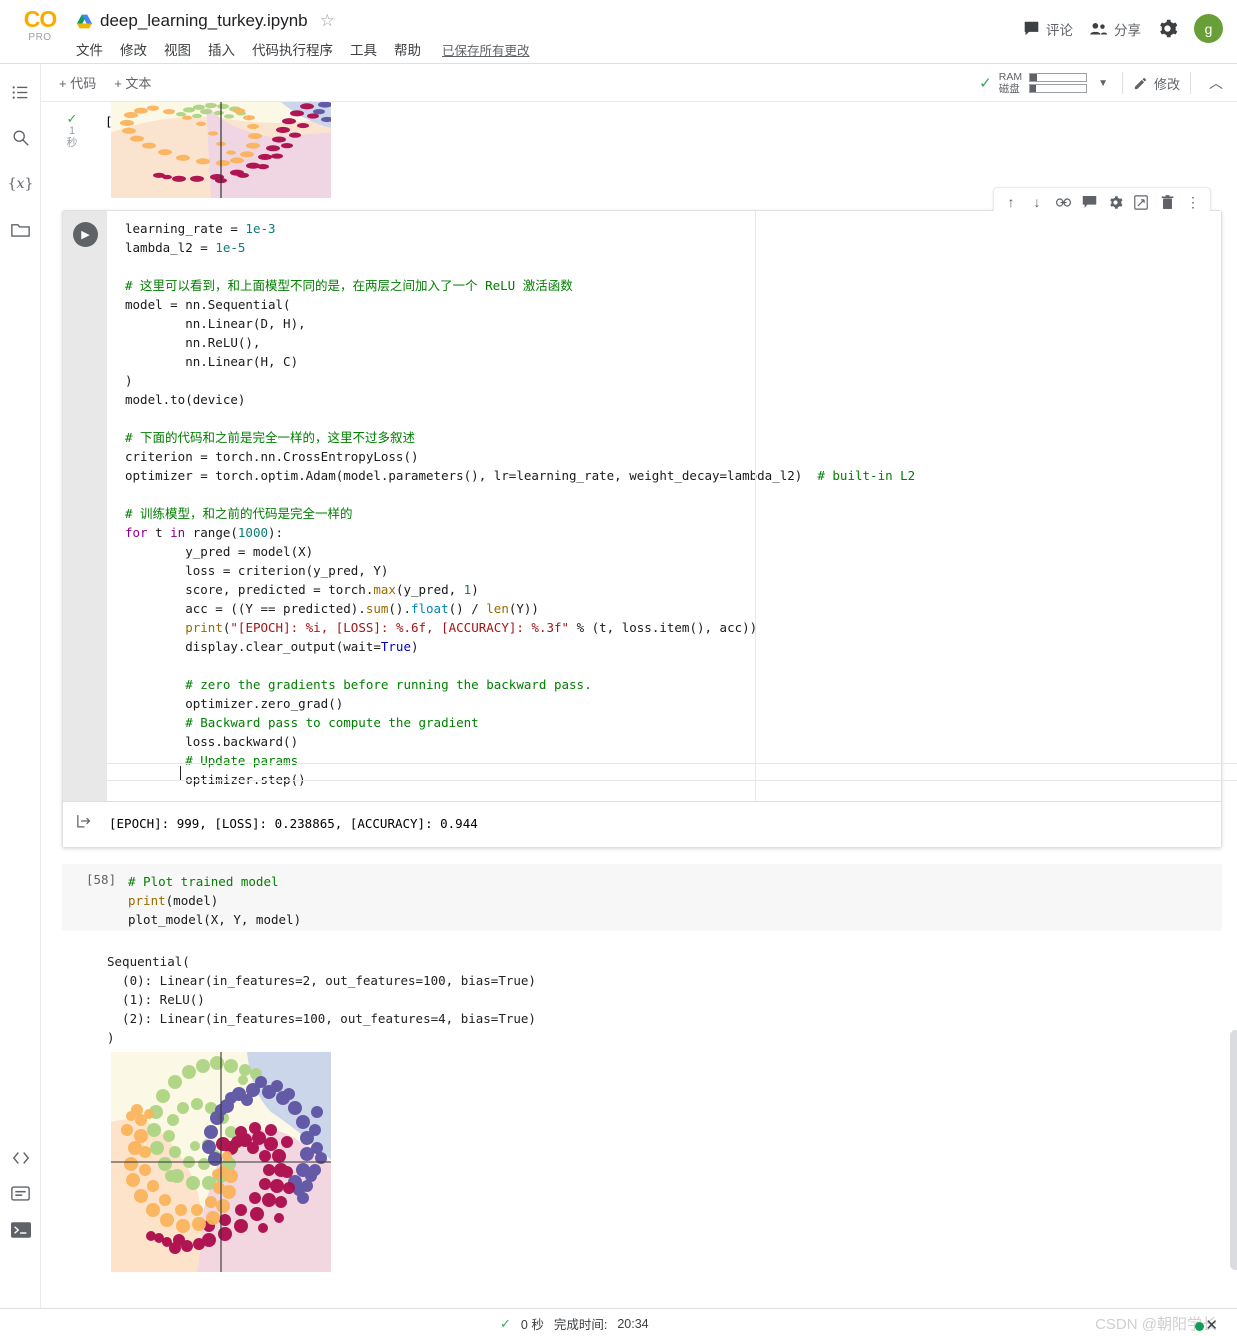 The image size is (1237, 1336). Describe the element at coordinates (1058, 77) in the screenshot. I see `ram-bar` at that location.